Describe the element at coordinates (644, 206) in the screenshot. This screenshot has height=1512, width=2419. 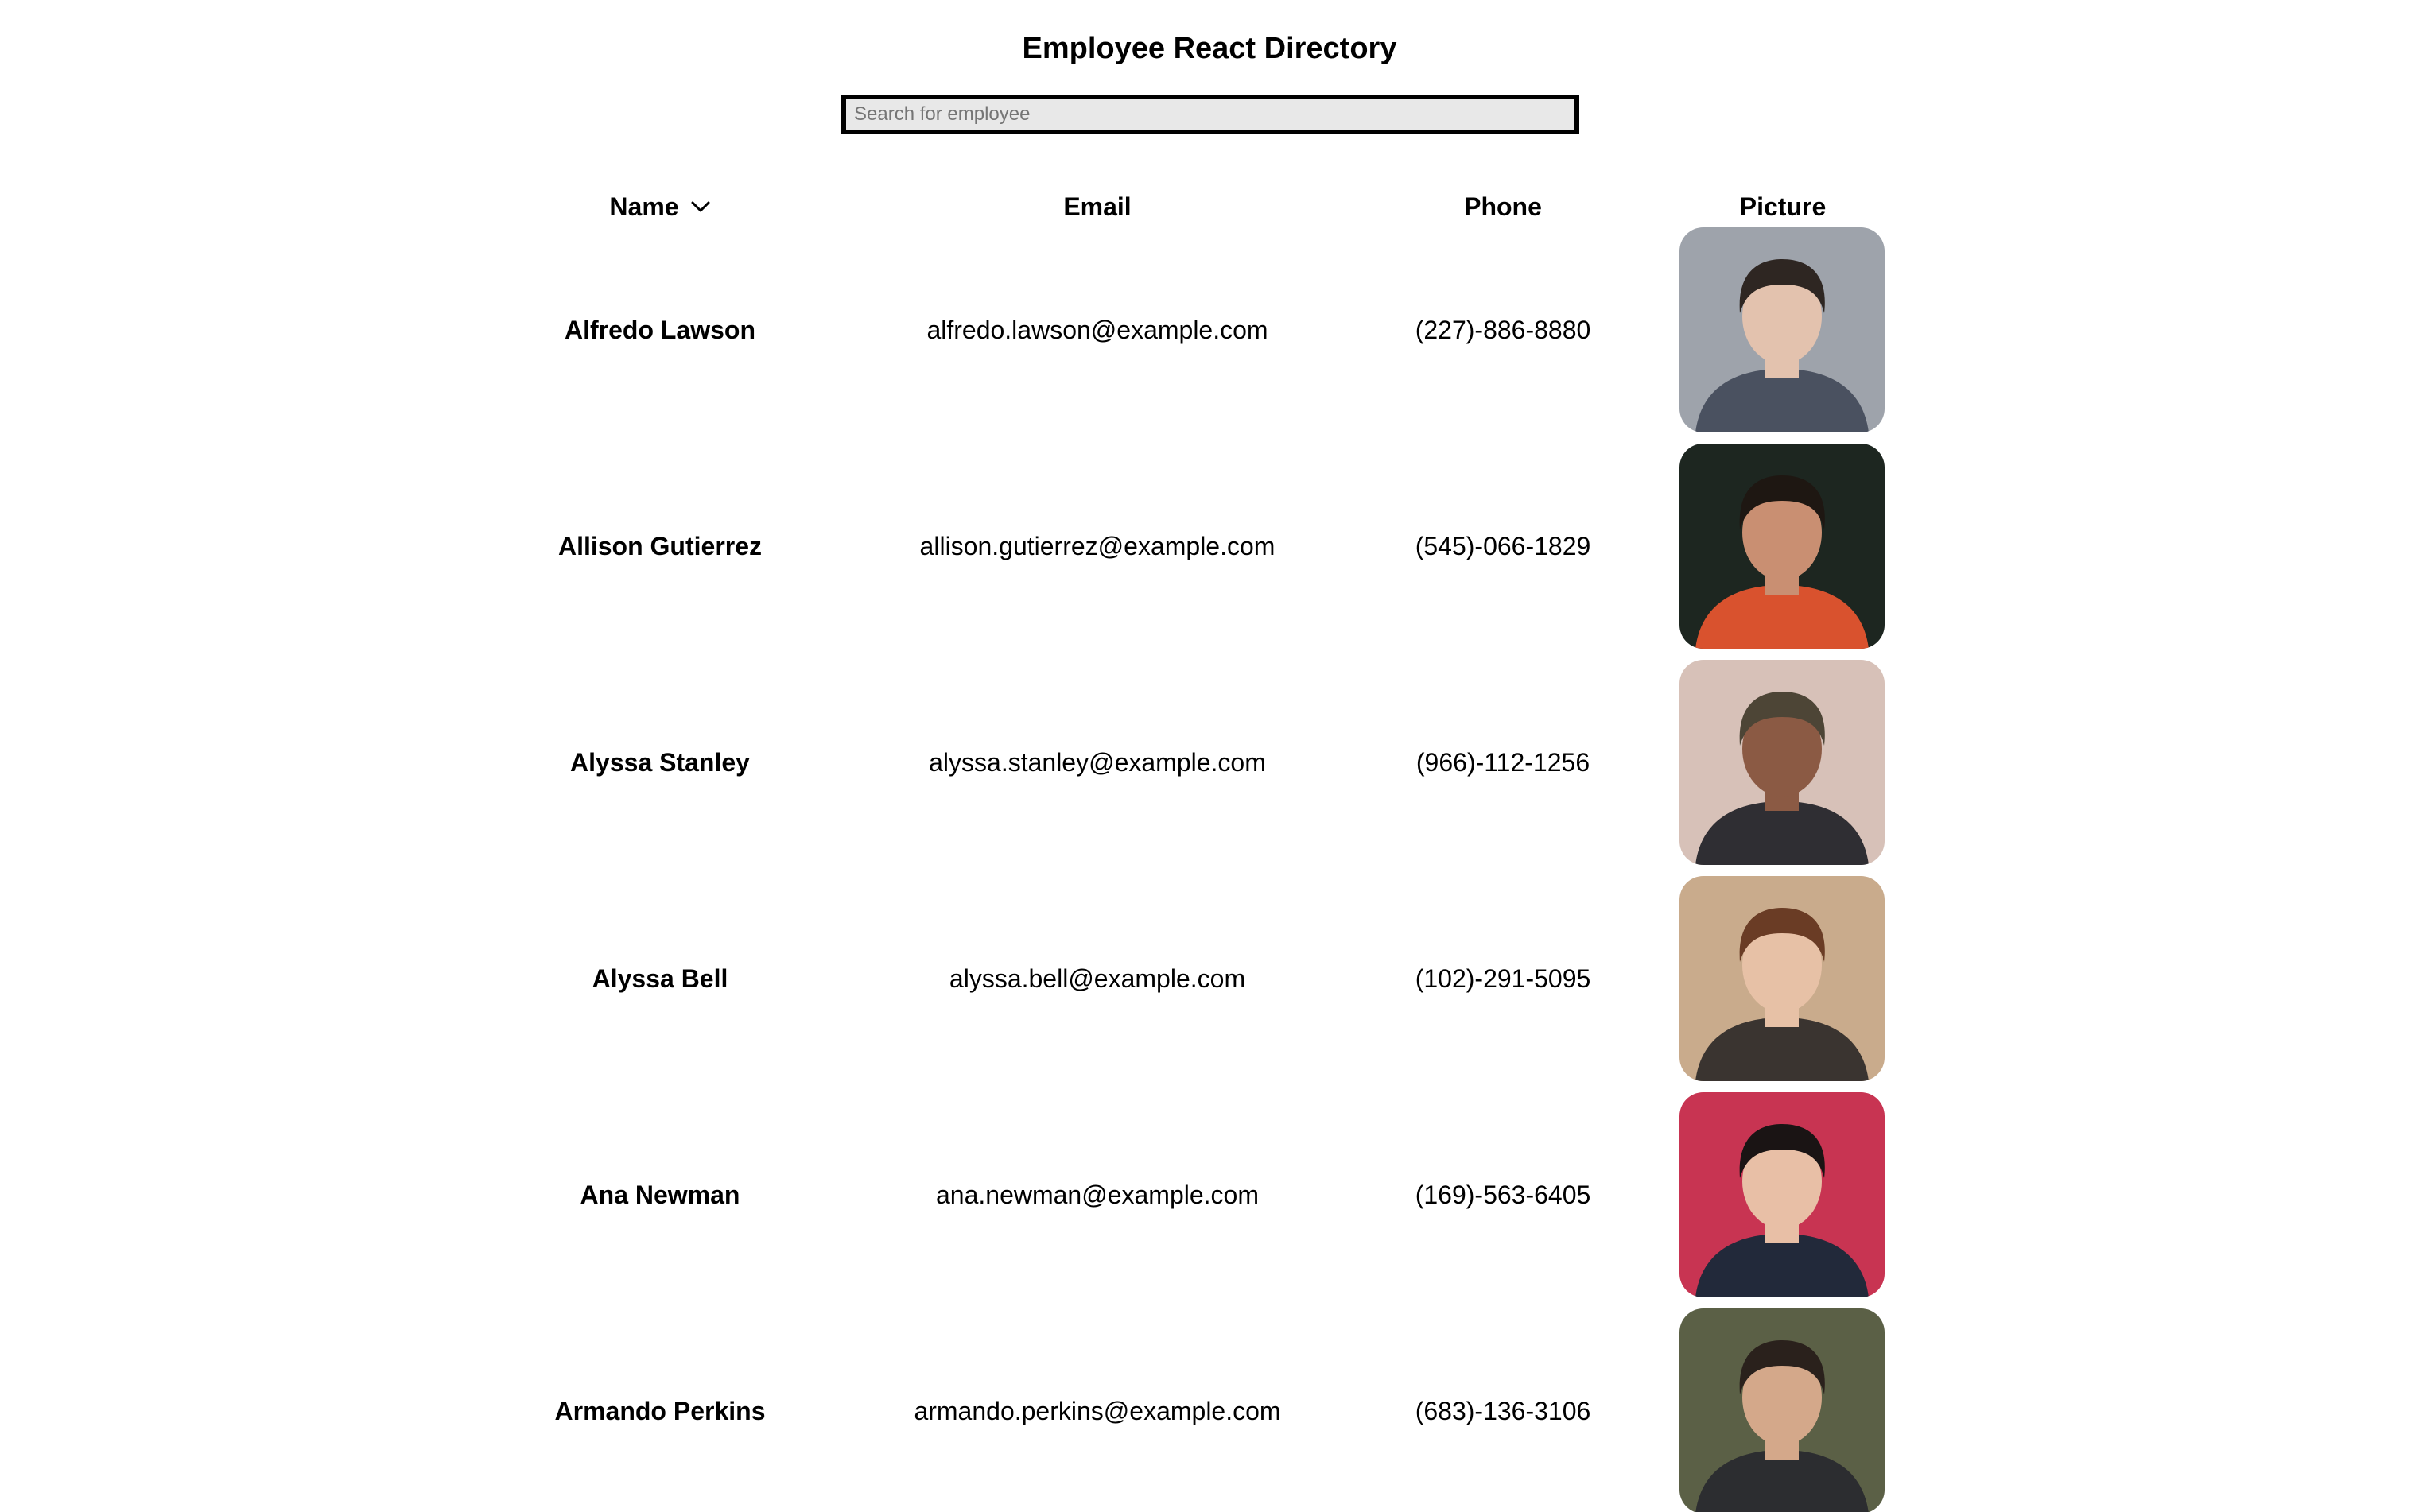
I see `header-name-label: Name` at that location.